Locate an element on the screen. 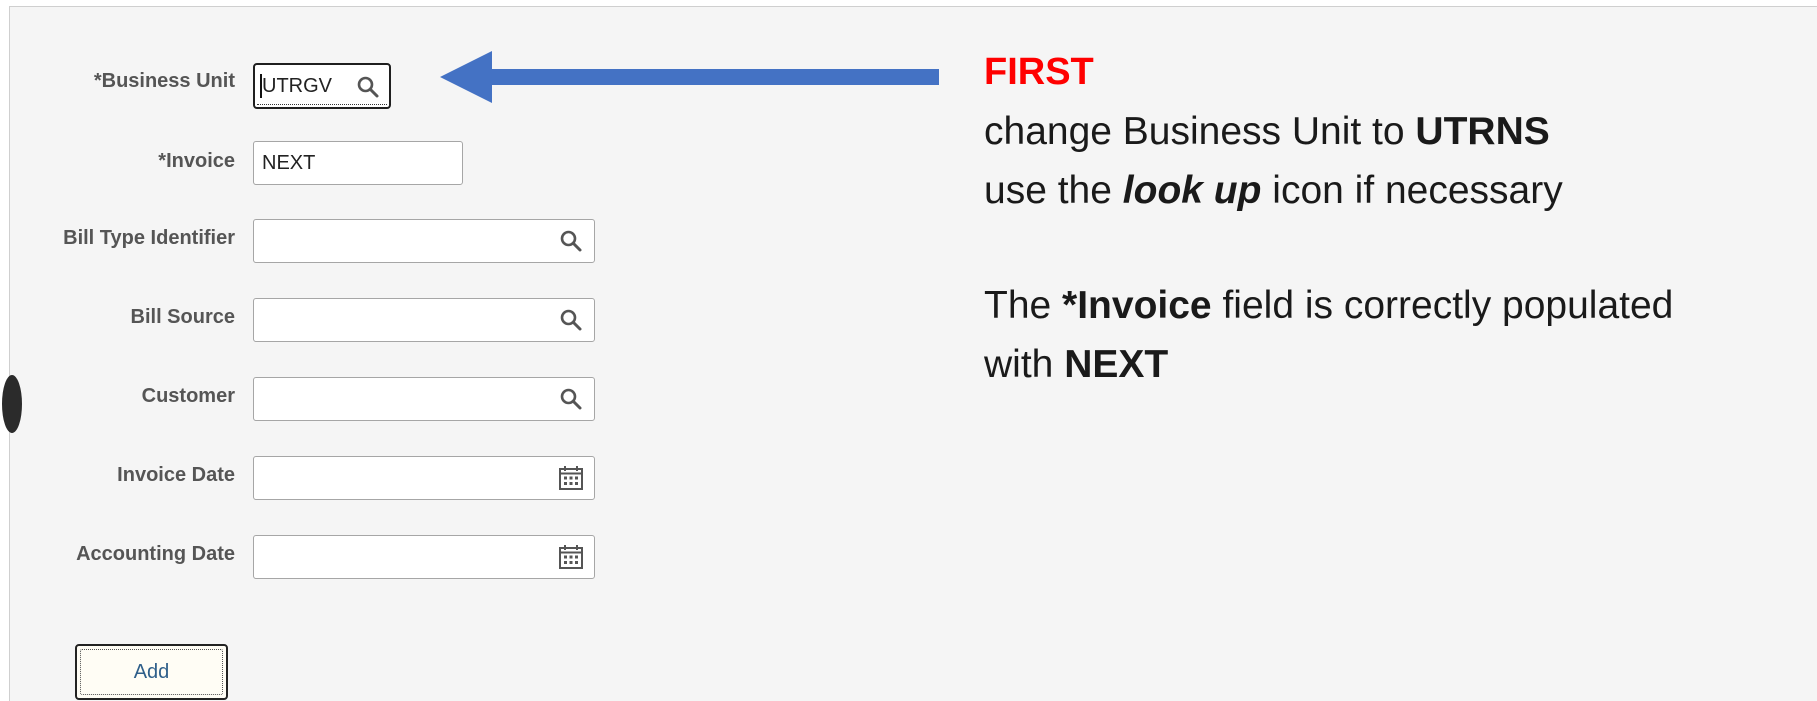  instruction-line-4: with NEXT is located at coordinates (1076, 365).